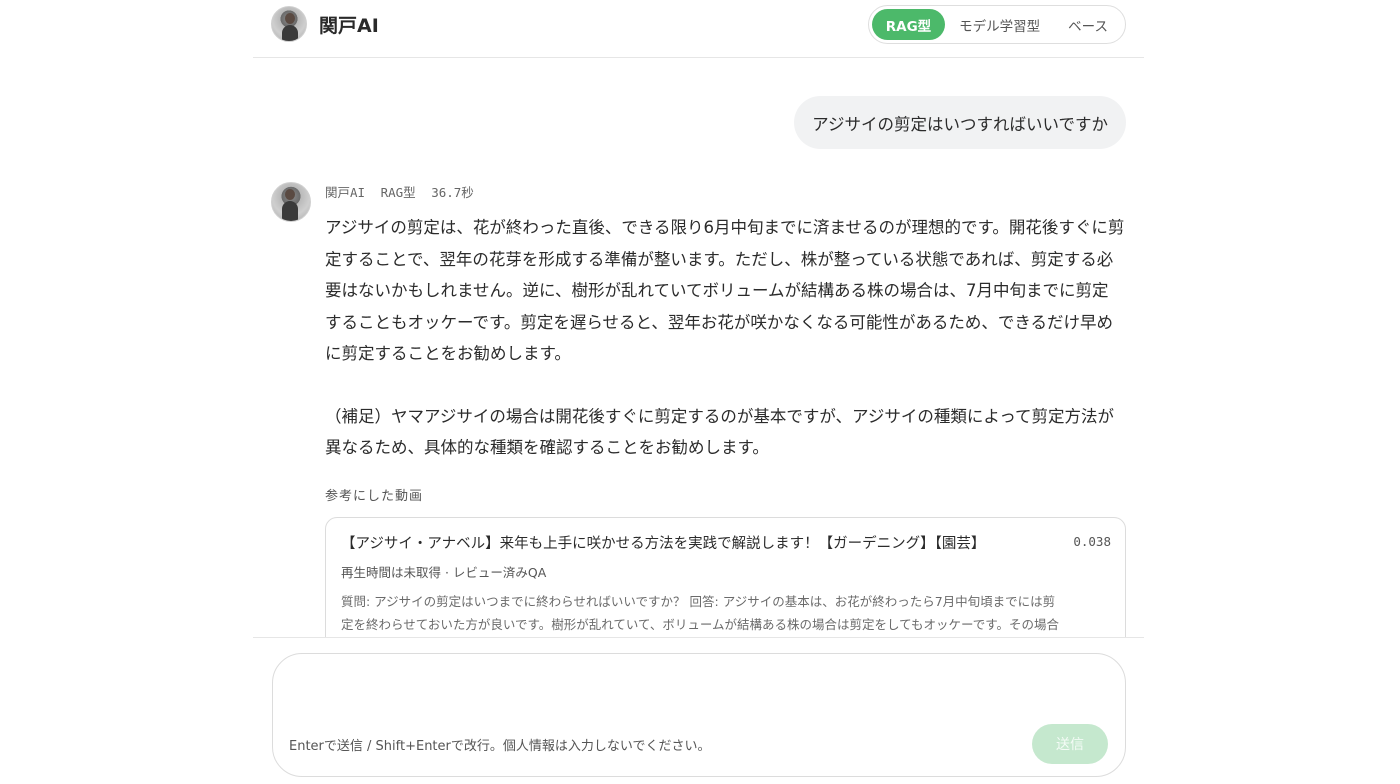 Image resolution: width=1400 pixels, height=784 pixels. Describe the element at coordinates (698, 29) in the screenshot. I see `app-header: 関戸AI RAG型 モデル学習型 ベース` at that location.